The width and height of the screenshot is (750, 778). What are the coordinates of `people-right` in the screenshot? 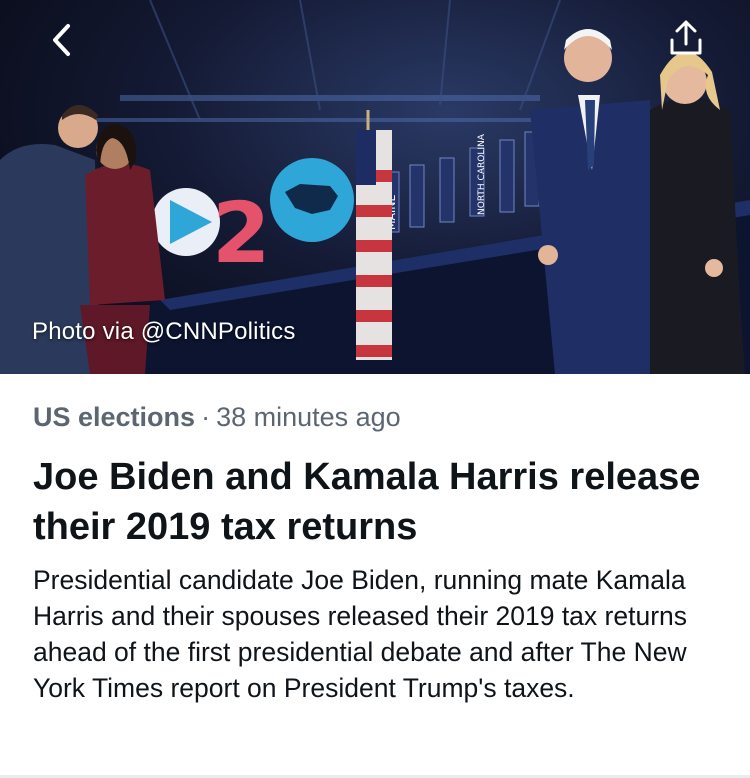 It's located at (637, 201).